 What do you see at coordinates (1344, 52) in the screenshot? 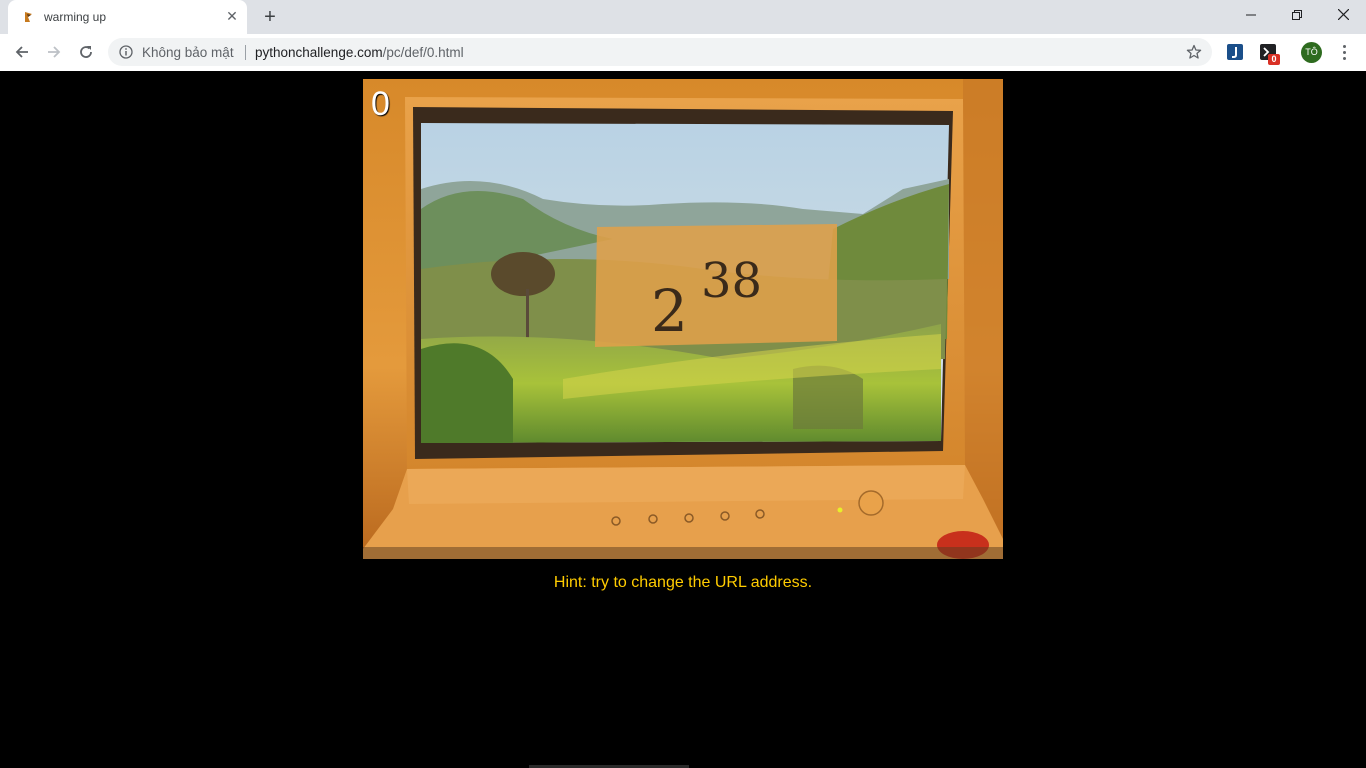
I see `menu-icon` at bounding box center [1344, 52].